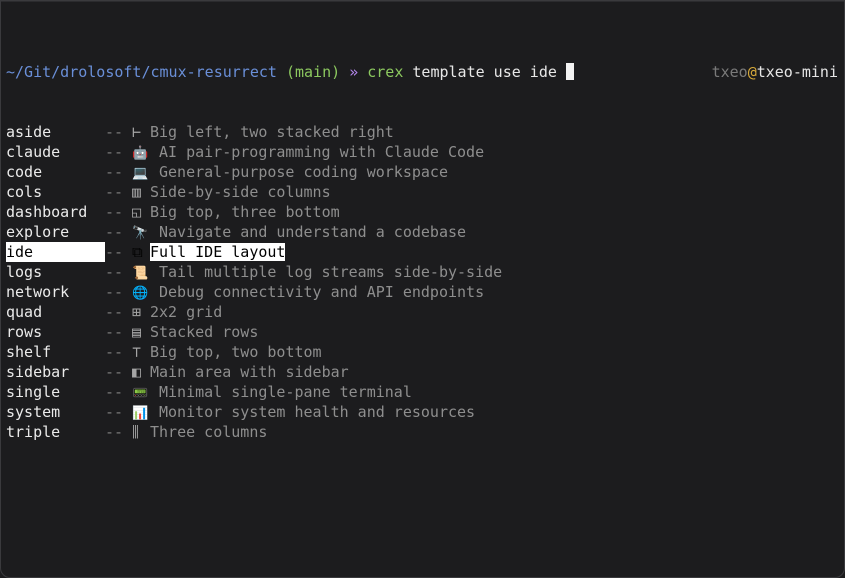 Image resolution: width=845 pixels, height=578 pixels. Describe the element at coordinates (38, 232) in the screenshot. I see `template-name: explore` at that location.